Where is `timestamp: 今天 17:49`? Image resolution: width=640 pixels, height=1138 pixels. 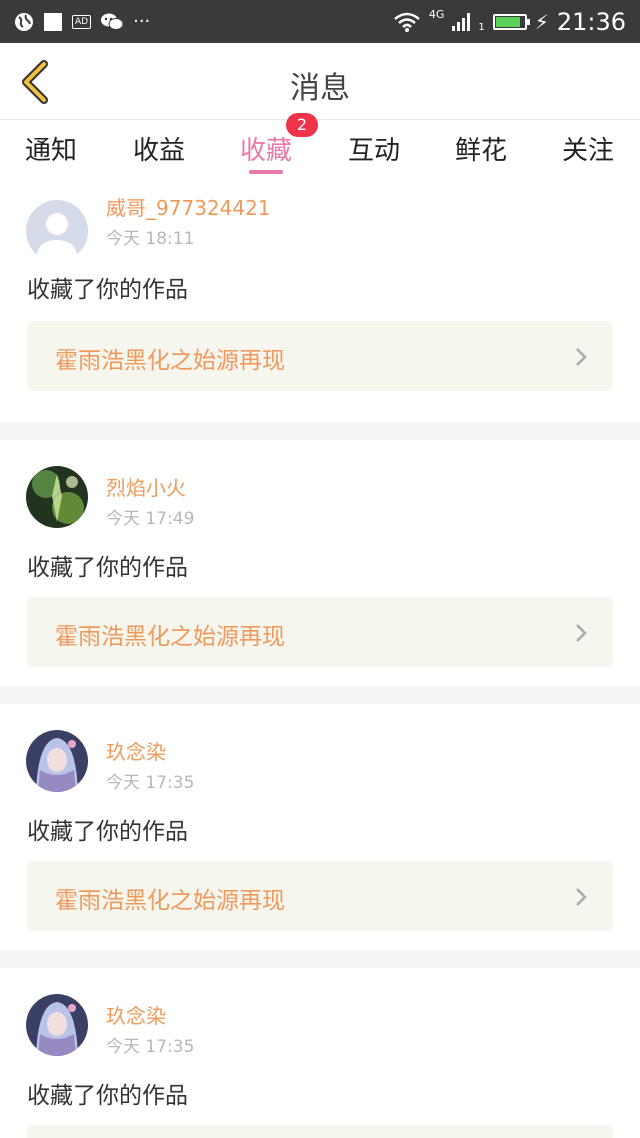
timestamp: 今天 17:49 is located at coordinates (150, 519).